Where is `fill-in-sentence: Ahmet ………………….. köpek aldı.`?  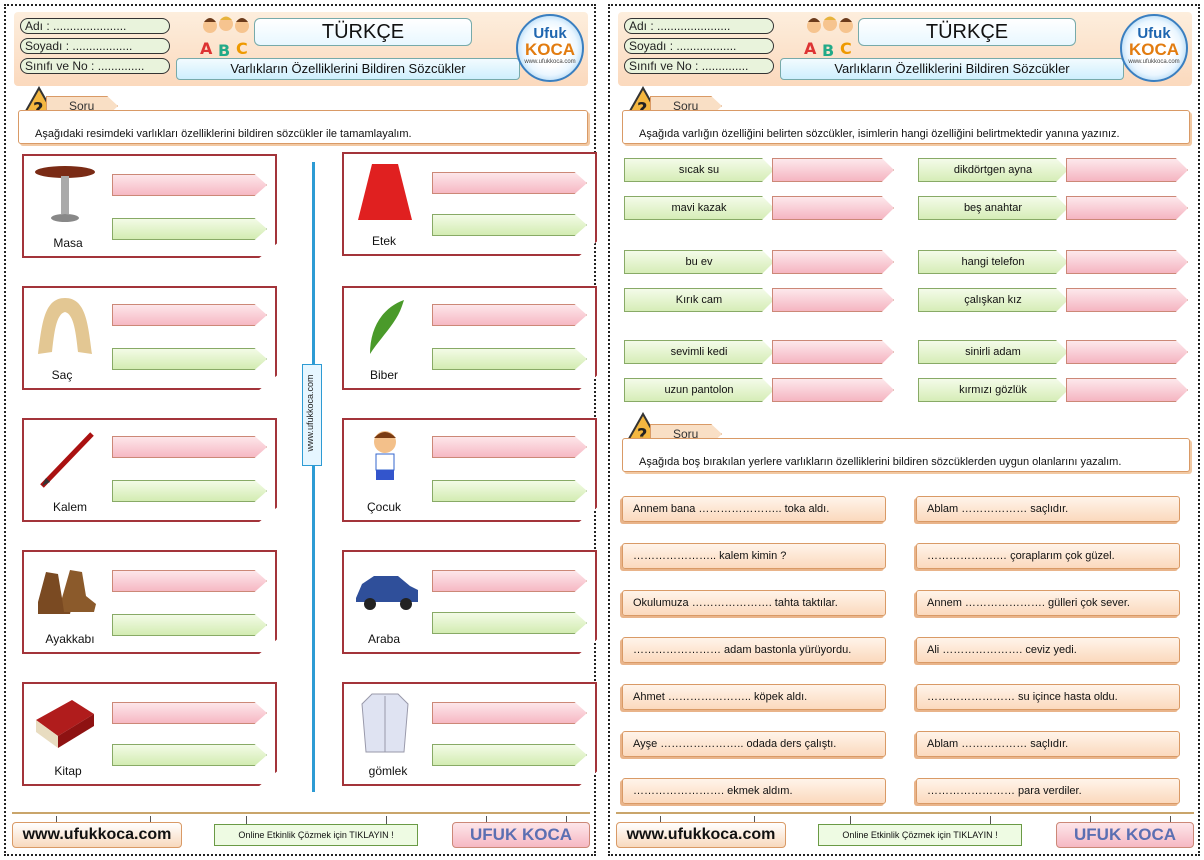 fill-in-sentence: Ahmet ………………….. köpek aldı. is located at coordinates (754, 697).